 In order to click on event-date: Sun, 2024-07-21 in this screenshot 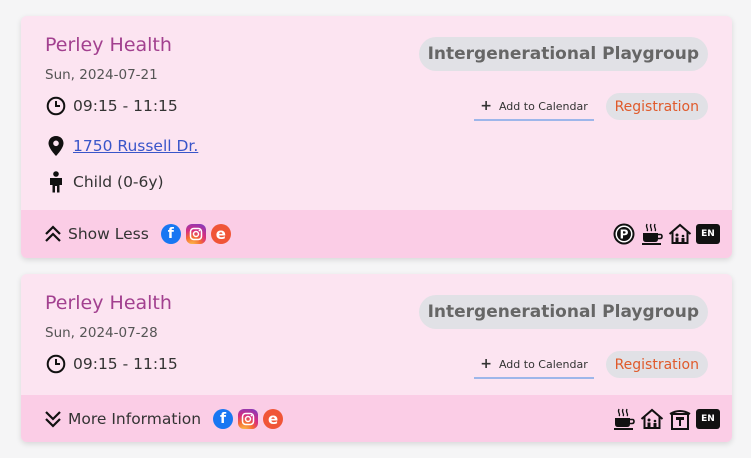, I will do `click(101, 75)`.